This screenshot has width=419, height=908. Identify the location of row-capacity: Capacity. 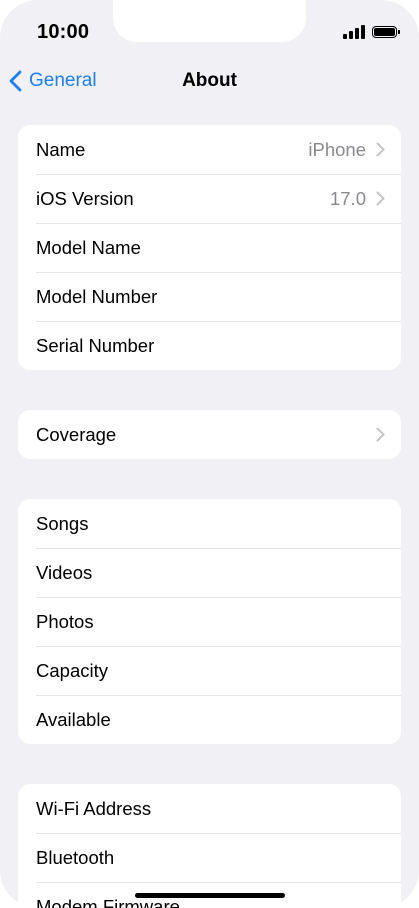
(209, 670).